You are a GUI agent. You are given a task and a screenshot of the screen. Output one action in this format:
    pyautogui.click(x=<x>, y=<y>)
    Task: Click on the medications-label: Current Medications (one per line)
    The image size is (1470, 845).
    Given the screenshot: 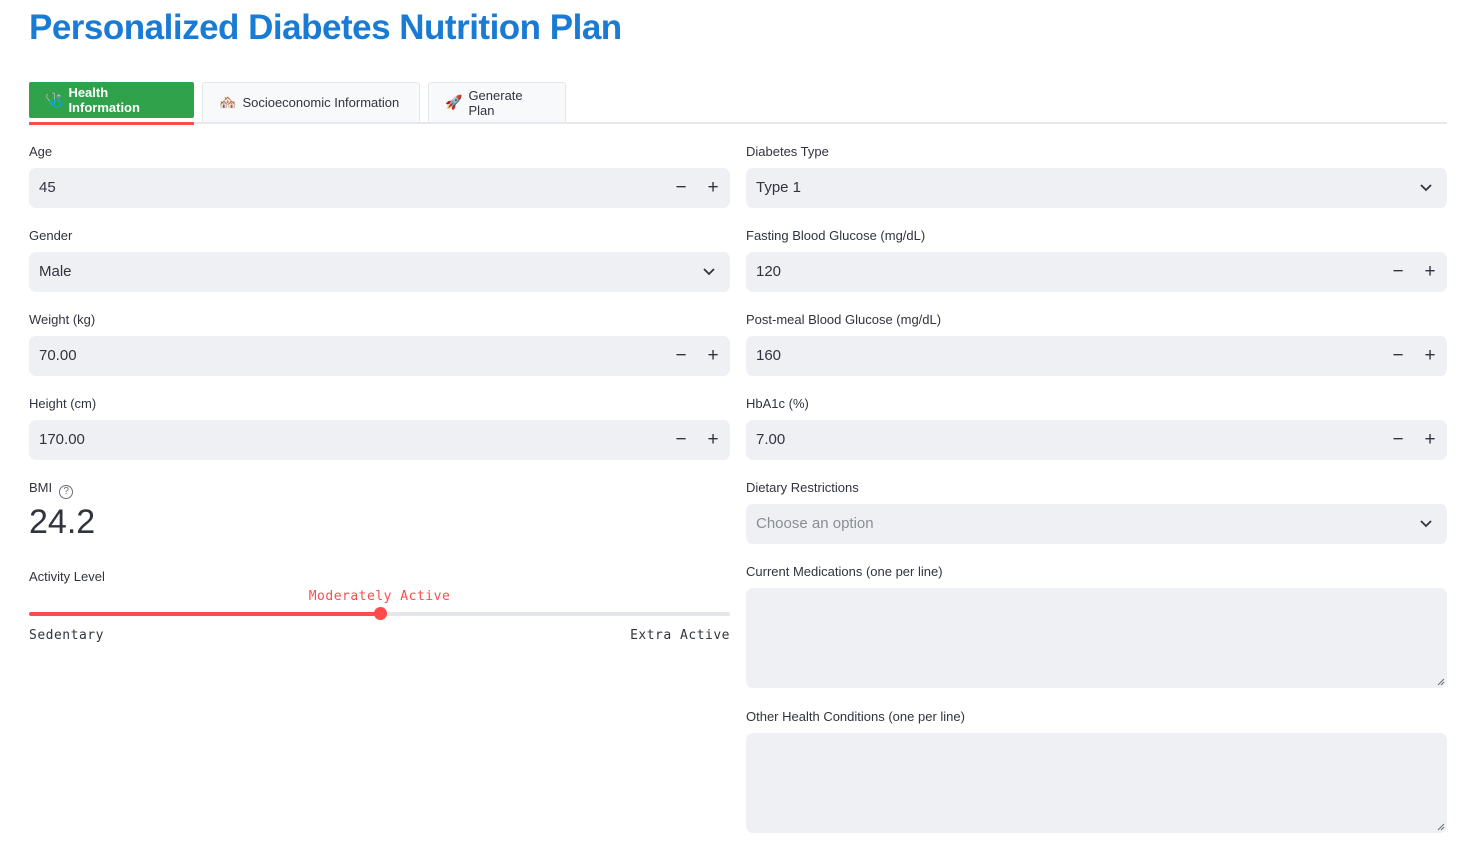 What is the action you would take?
    pyautogui.click(x=844, y=571)
    